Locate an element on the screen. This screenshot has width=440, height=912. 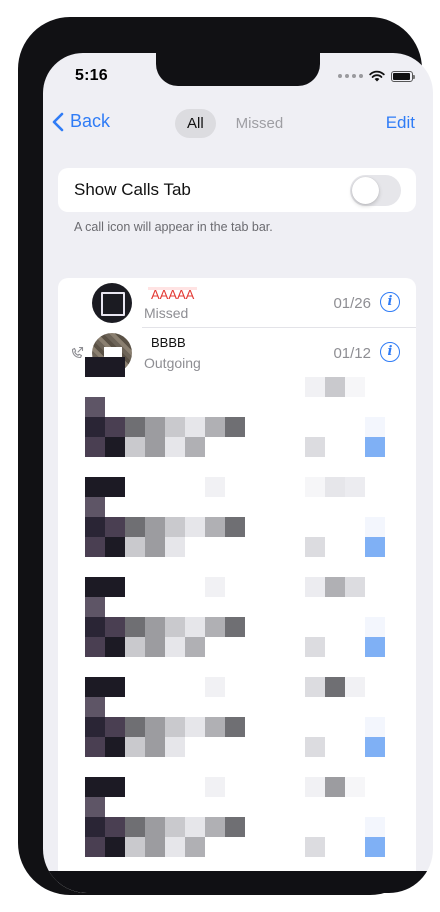
show-calls-tab-switch is located at coordinates (375, 190).